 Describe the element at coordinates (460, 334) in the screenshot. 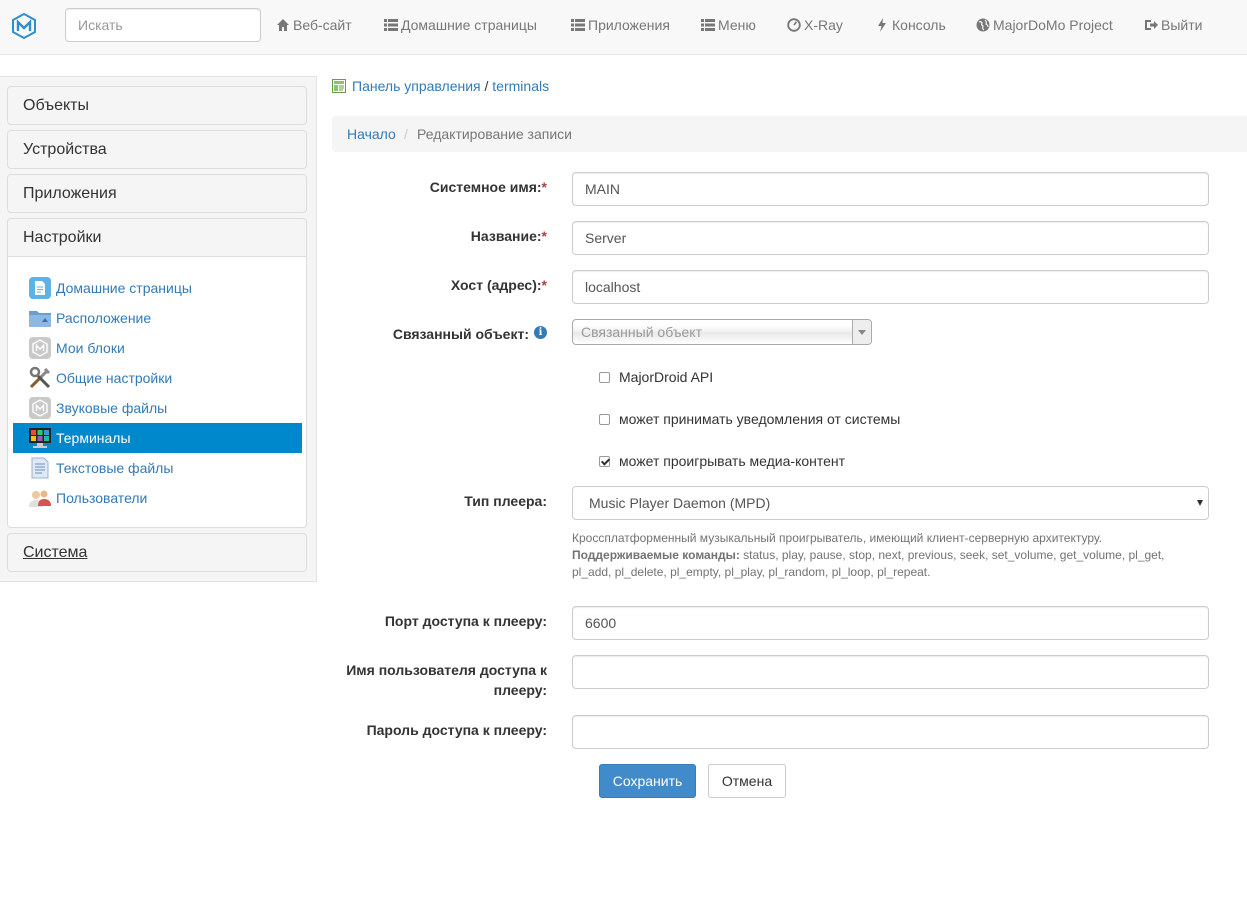

I see `linked-object-label: Связанный объект:` at that location.